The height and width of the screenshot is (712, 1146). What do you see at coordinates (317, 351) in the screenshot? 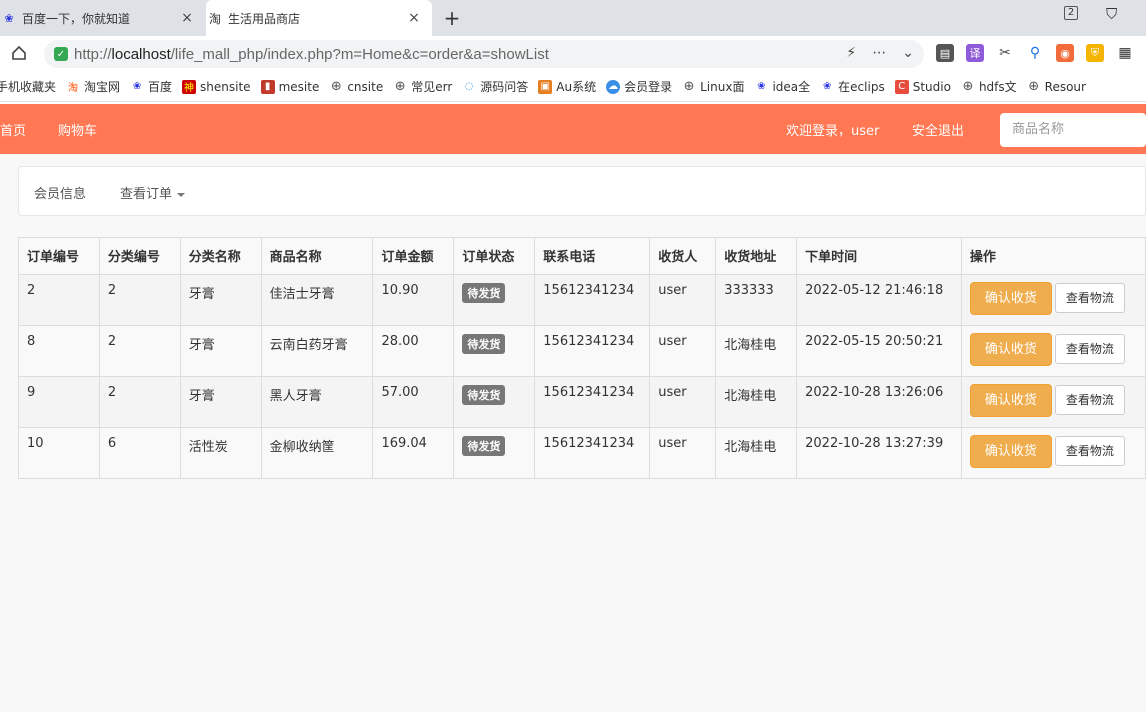
I see `product-name-cell: 云南白药牙膏` at bounding box center [317, 351].